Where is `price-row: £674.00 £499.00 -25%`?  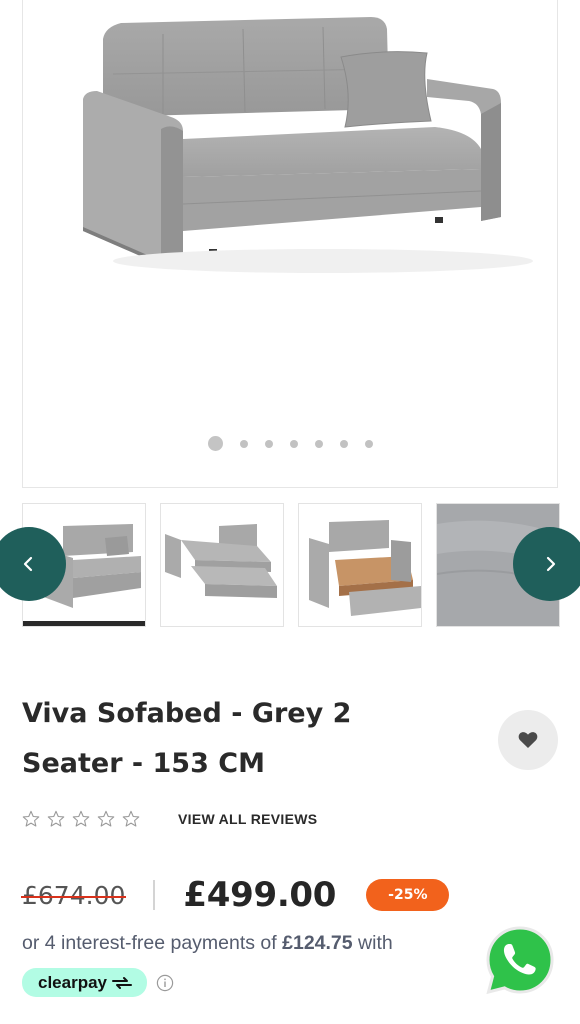 price-row: £674.00 £499.00 -25% is located at coordinates (235, 895).